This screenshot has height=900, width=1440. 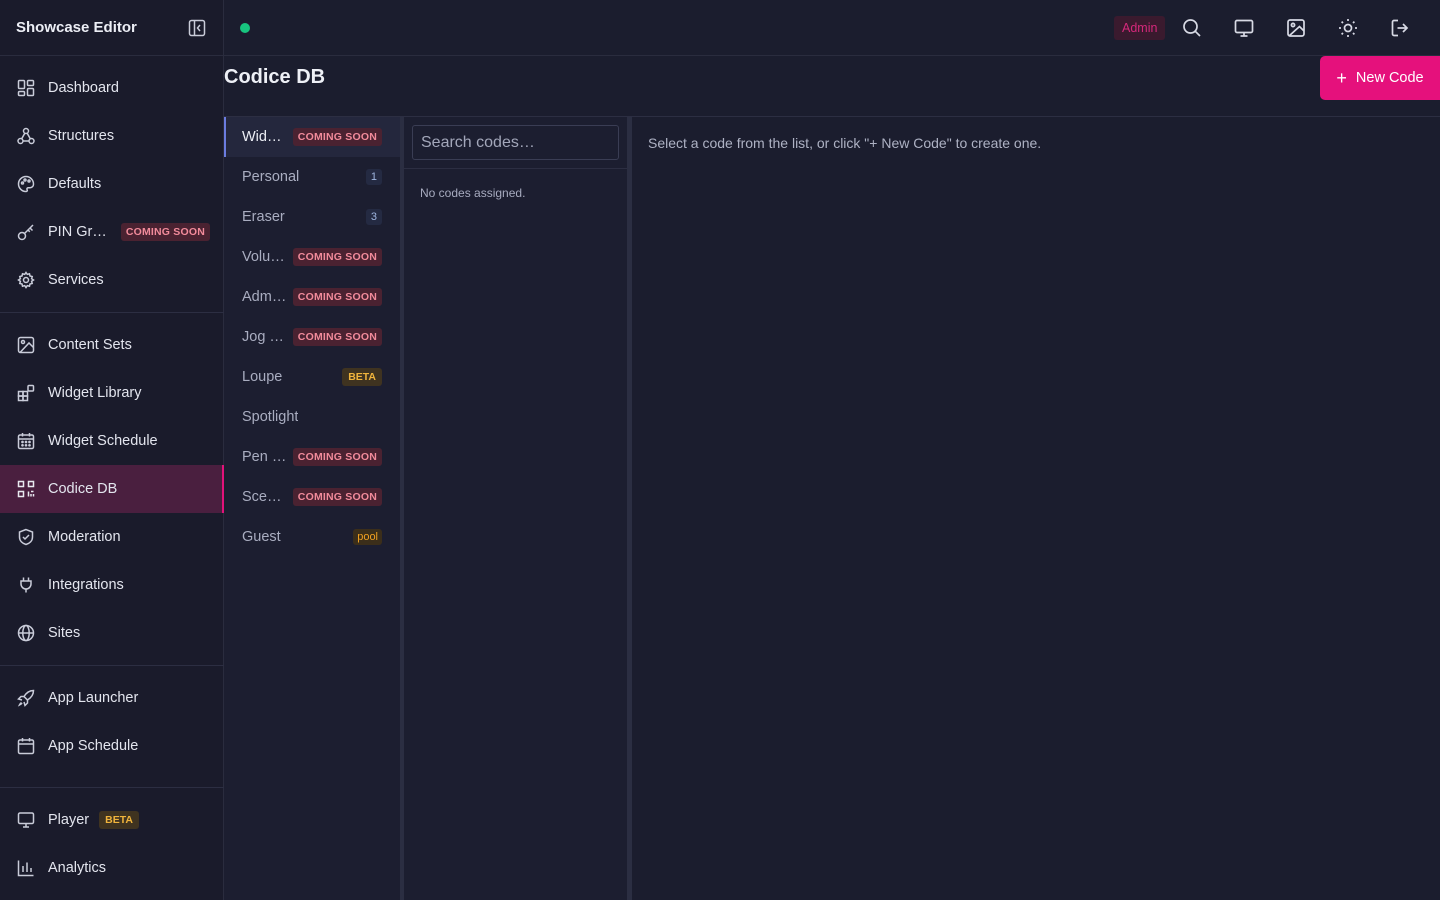 I want to click on column-resize-handle, so click(x=629, y=508).